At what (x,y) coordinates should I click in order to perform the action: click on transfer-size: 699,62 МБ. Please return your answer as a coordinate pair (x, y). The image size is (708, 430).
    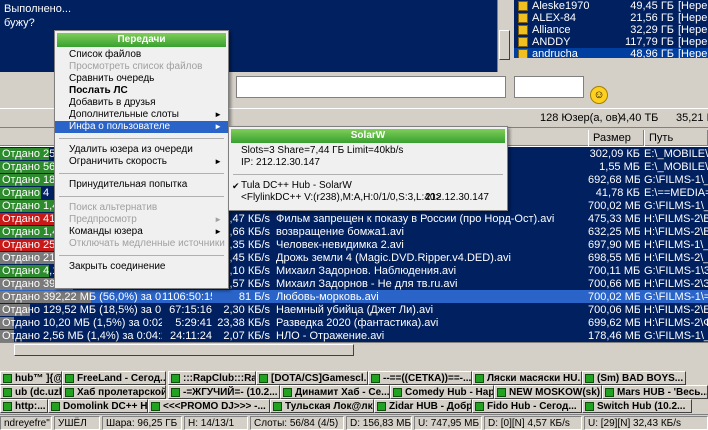
    Looking at the image, I should click on (614, 323).